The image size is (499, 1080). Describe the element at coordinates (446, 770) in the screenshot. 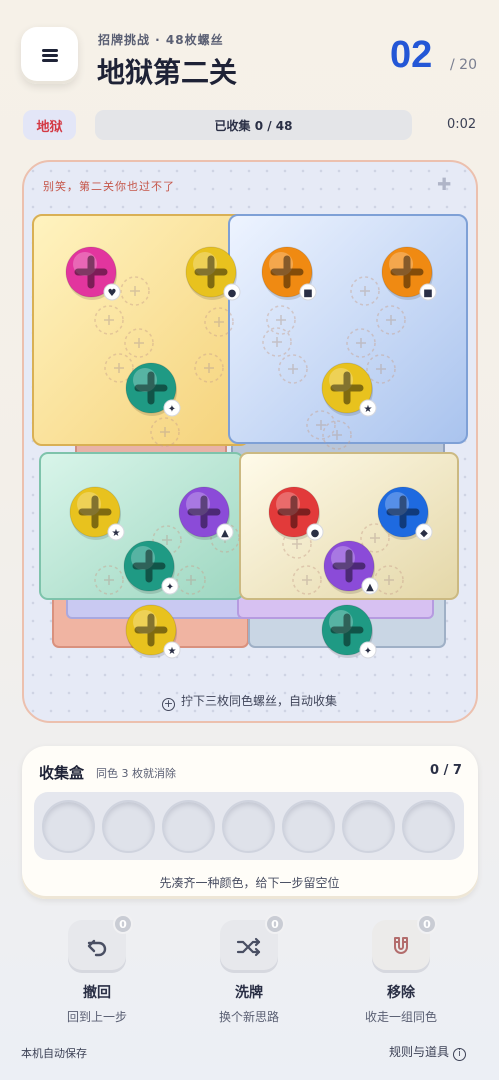

I see `collect-box-count: 0 / 7` at that location.